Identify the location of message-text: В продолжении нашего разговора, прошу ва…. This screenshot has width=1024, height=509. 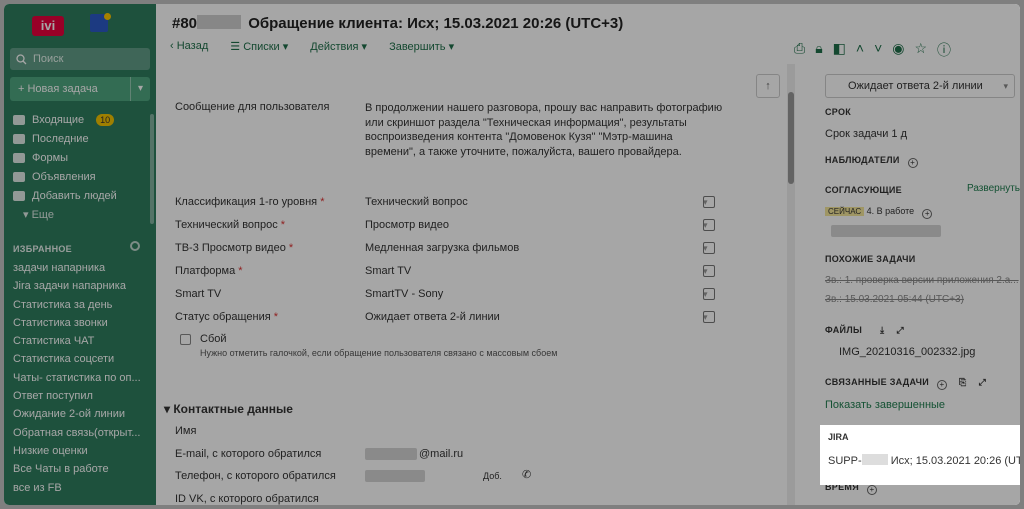
(545, 130).